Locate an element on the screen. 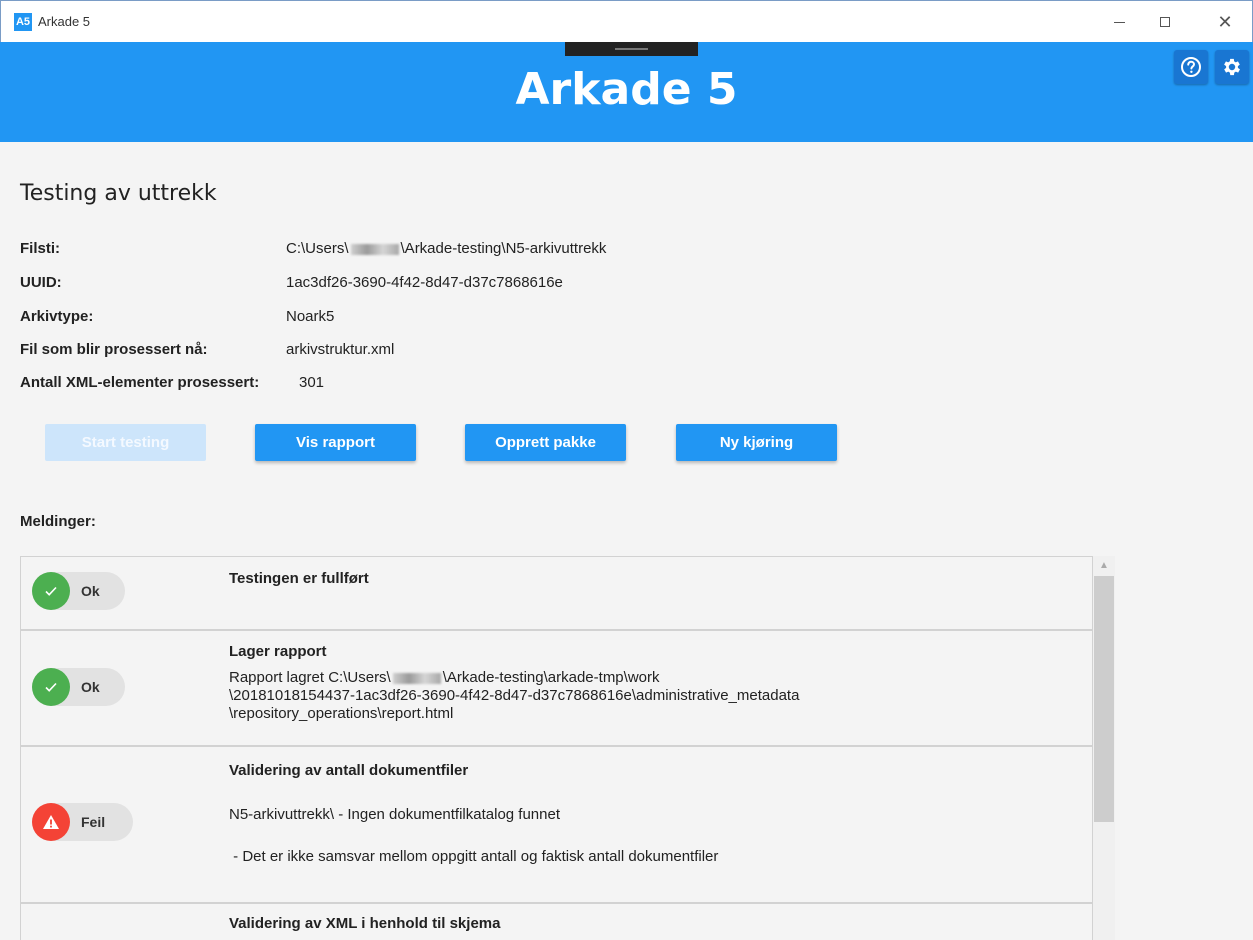 This screenshot has width=1253, height=940. info-label-arkivtype: Arkivtype: is located at coordinates (57, 316).